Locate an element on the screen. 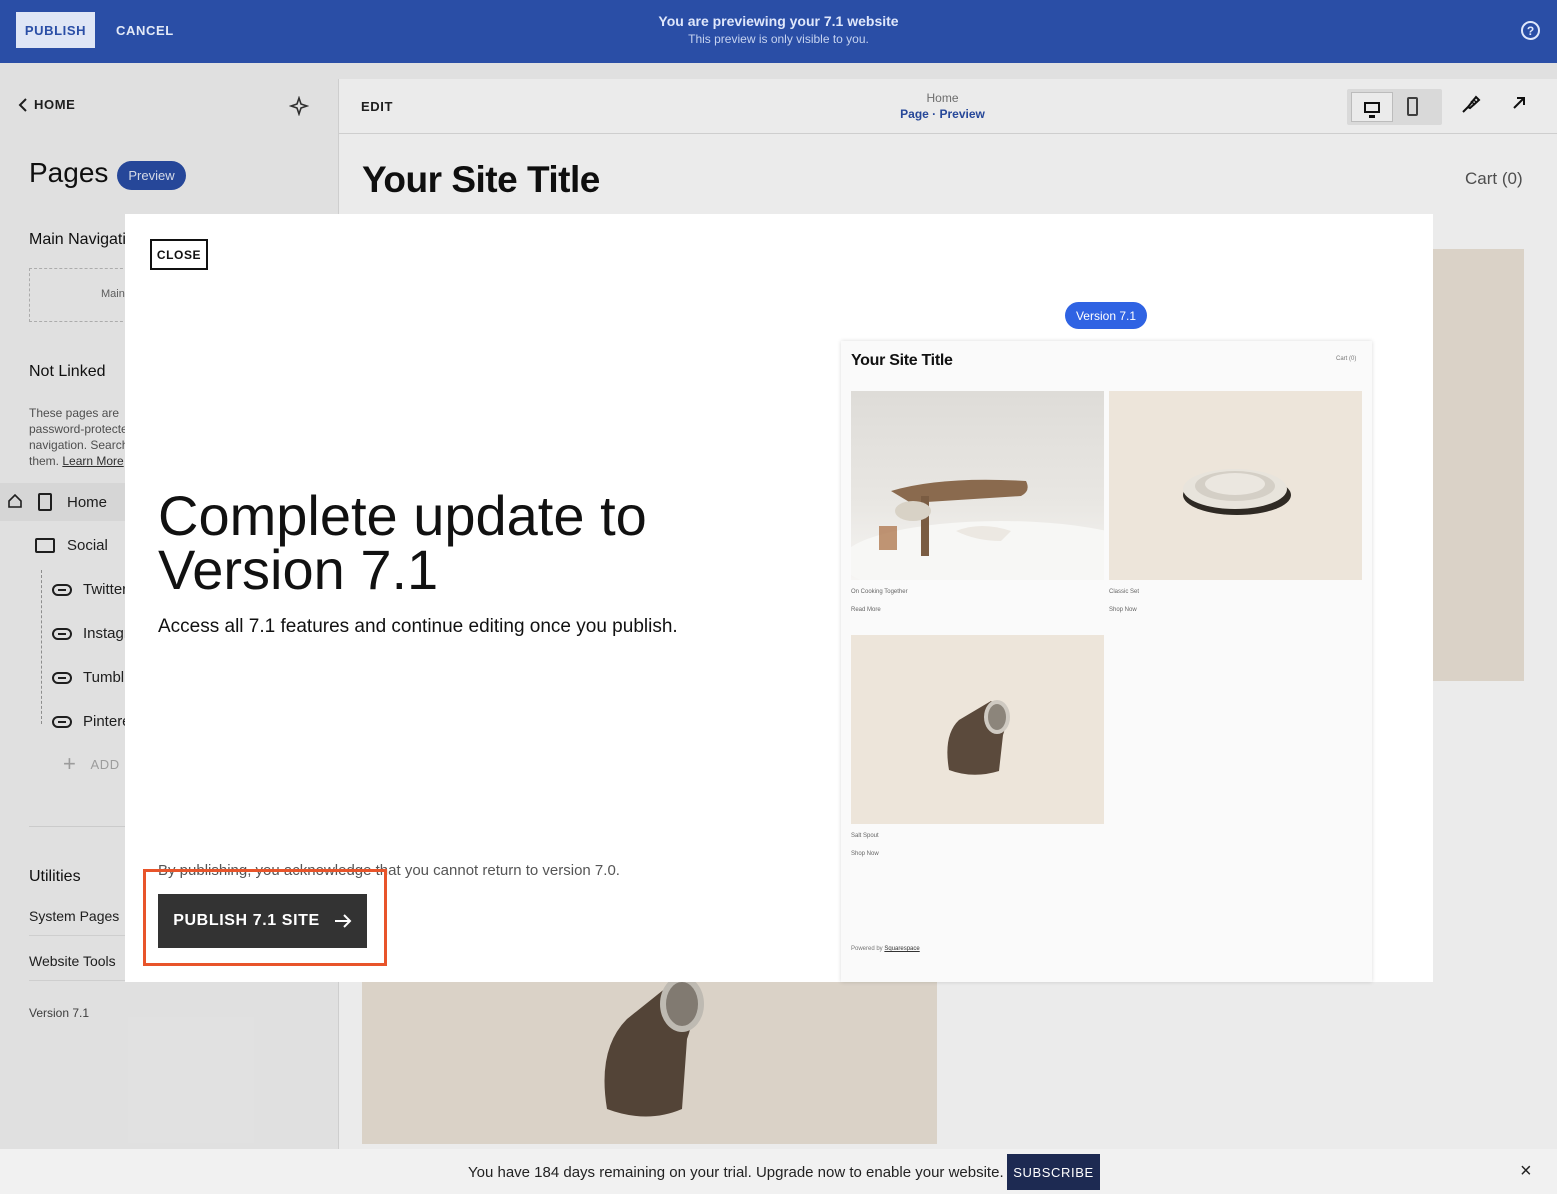 The height and width of the screenshot is (1194, 1557). modal-heading: Complete update to Version 7.1 is located at coordinates (402, 542).